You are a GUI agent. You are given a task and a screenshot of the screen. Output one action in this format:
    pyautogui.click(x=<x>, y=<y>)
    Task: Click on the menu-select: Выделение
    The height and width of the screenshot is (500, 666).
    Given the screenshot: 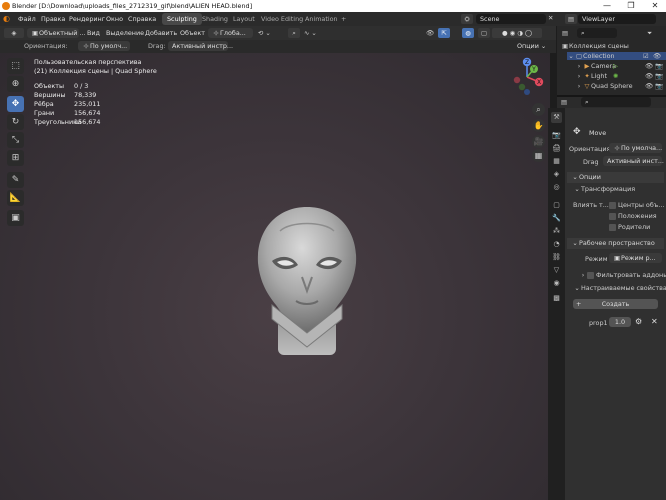 What is the action you would take?
    pyautogui.click(x=125, y=33)
    